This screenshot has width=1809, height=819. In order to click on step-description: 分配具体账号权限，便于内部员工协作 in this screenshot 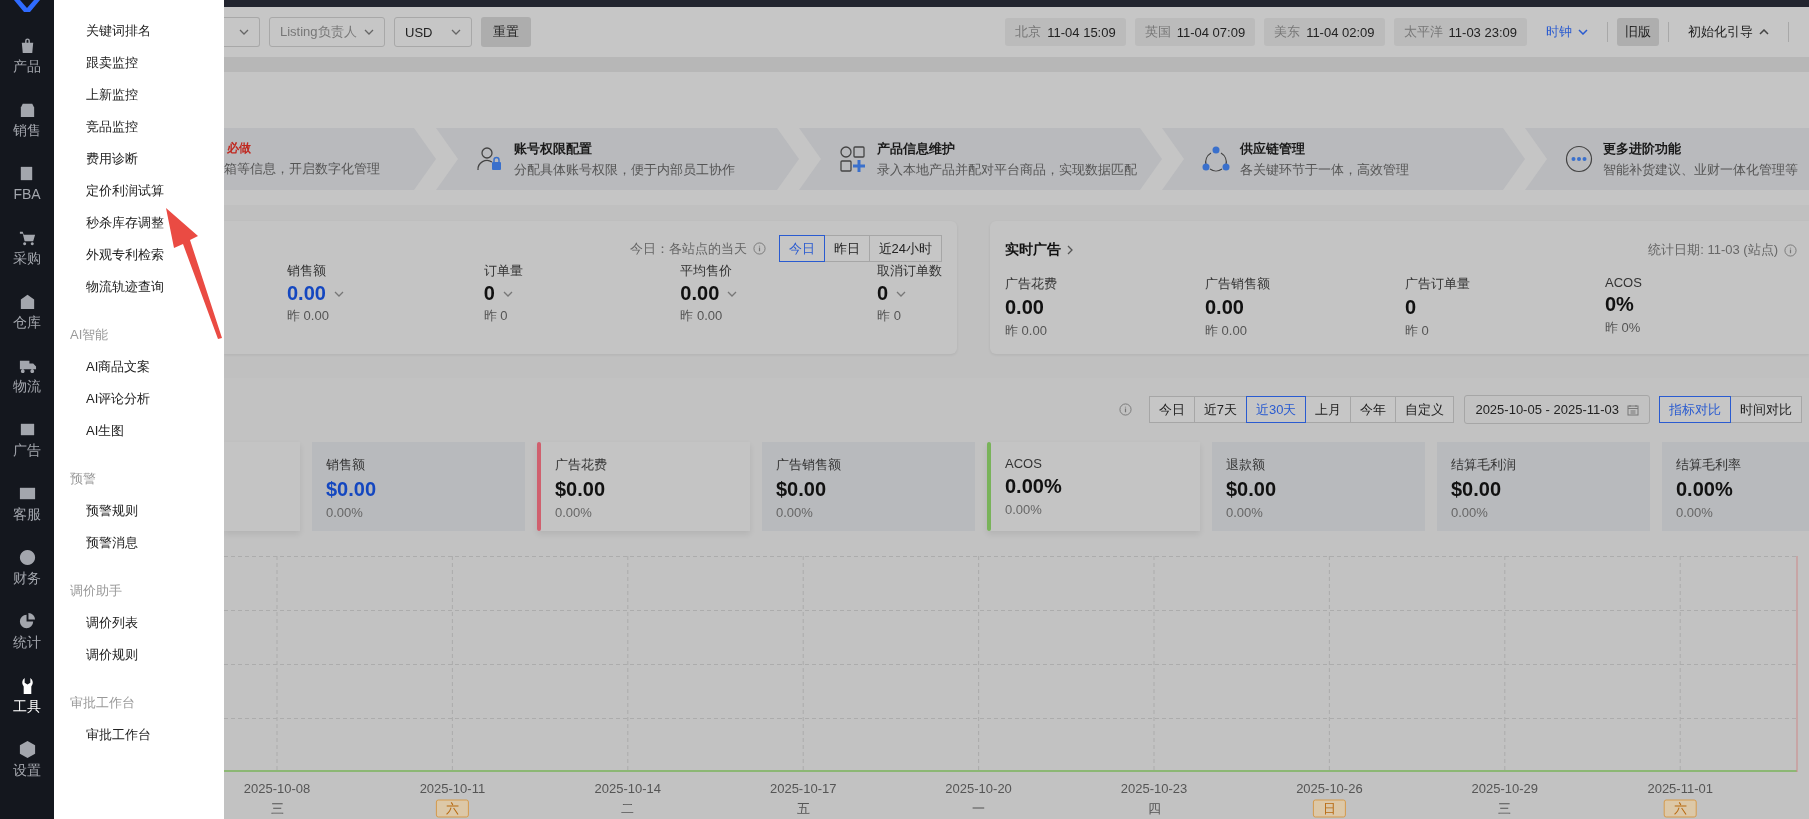, I will do `click(624, 169)`.